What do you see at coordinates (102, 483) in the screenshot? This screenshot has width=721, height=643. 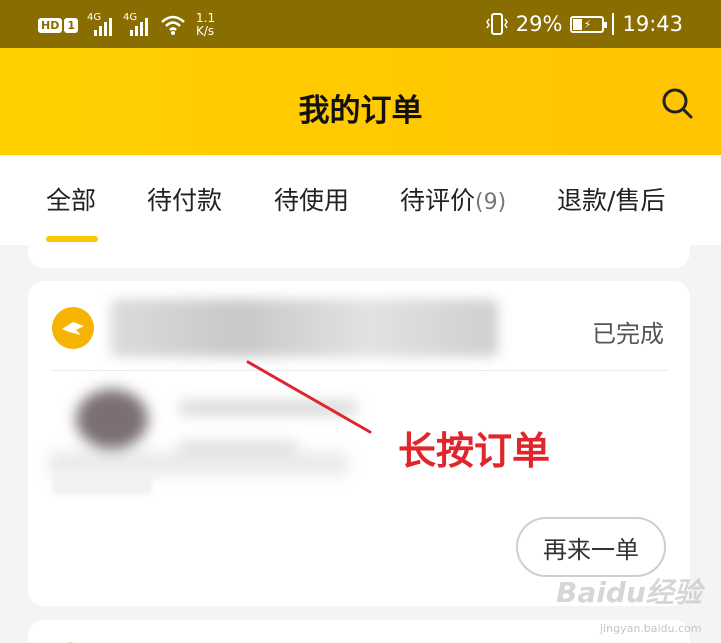 I see `product-tag-blurred` at bounding box center [102, 483].